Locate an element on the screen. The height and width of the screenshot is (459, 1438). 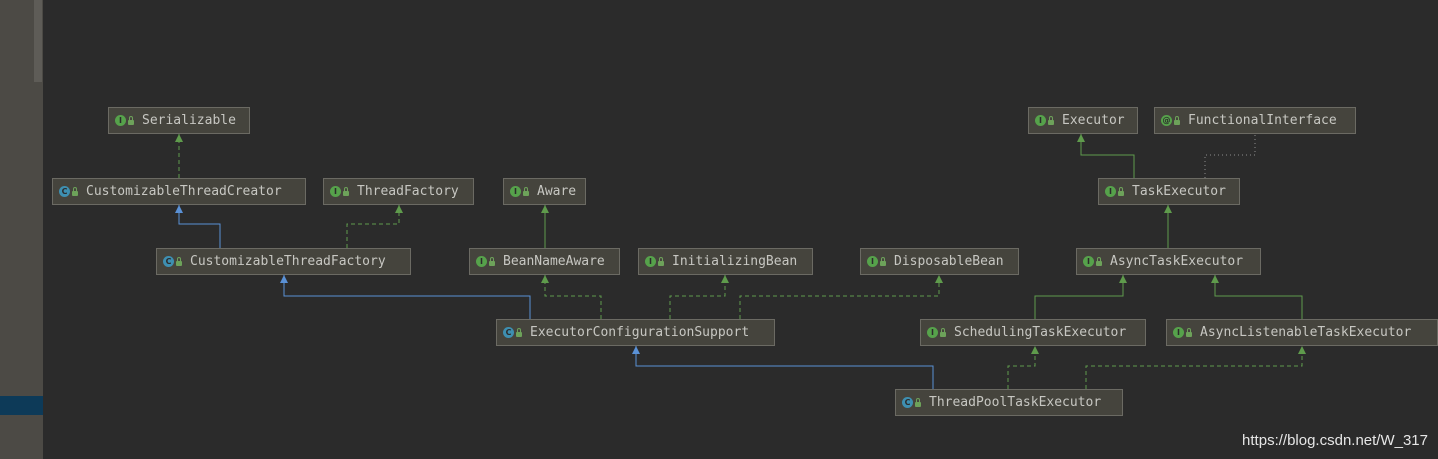
class-node-thread-pool-task-executor: C ThreadPoolTaskExecutor is located at coordinates (1009, 402).